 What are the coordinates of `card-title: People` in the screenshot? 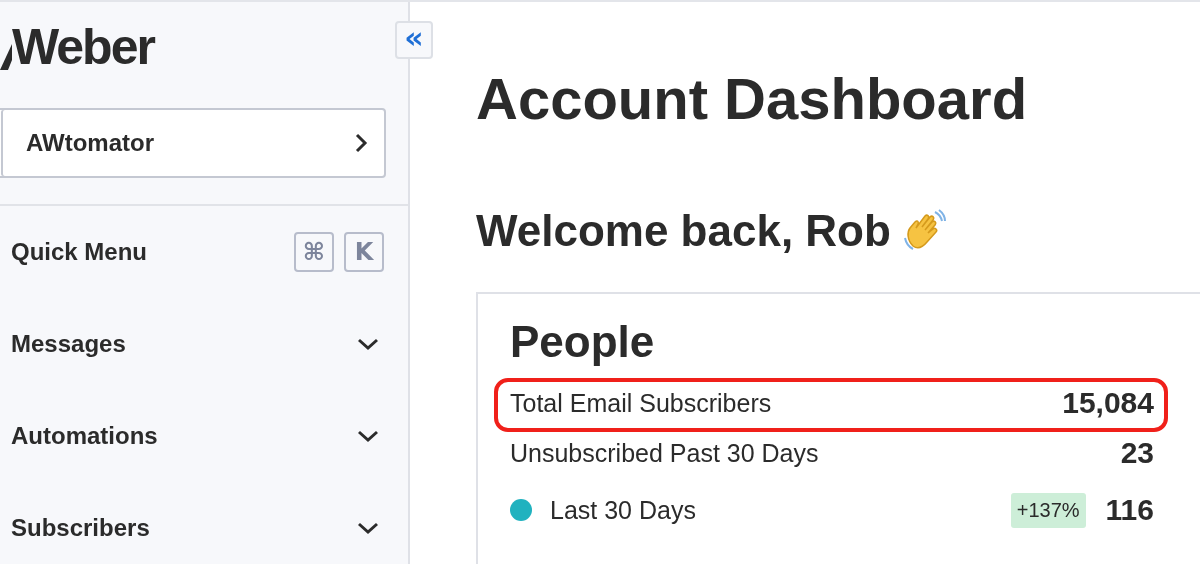 It's located at (583, 342).